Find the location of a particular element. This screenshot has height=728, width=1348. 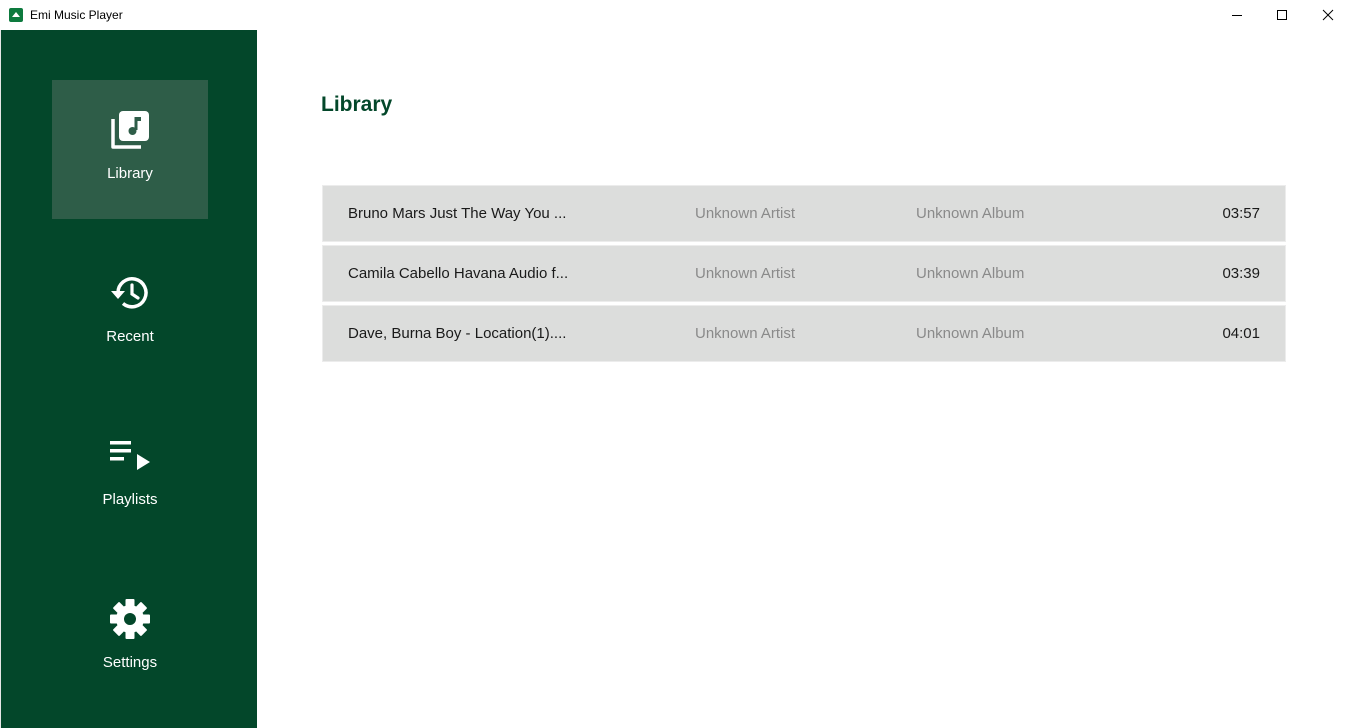

sidebar-item-recent: Recent is located at coordinates (130, 312).